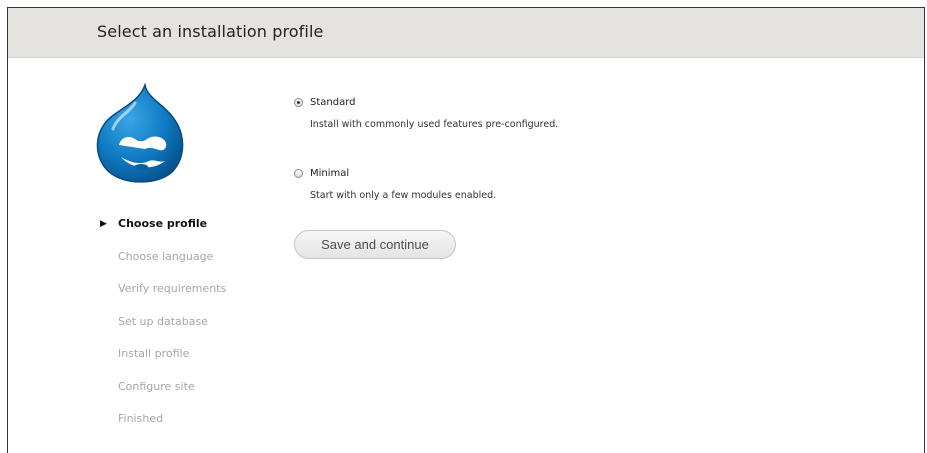 This screenshot has width=927, height=453. Describe the element at coordinates (210, 31) in the screenshot. I see `page-title: Select an installation profile` at that location.